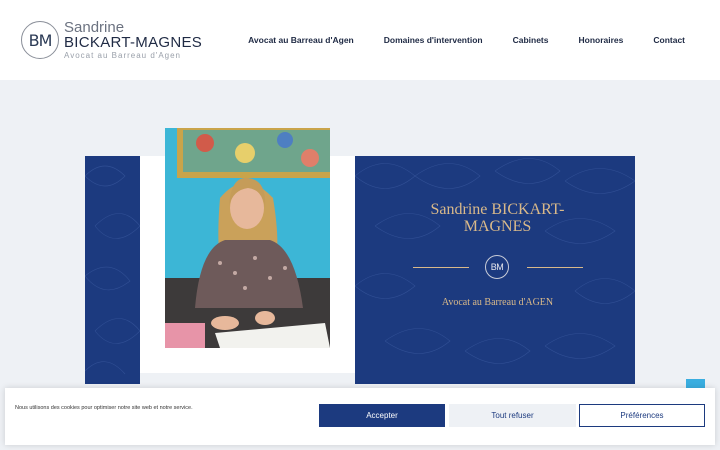 The image size is (720, 450). What do you see at coordinates (433, 40) in the screenshot?
I see `nav-item-domaines: Domaines d'intervention` at bounding box center [433, 40].